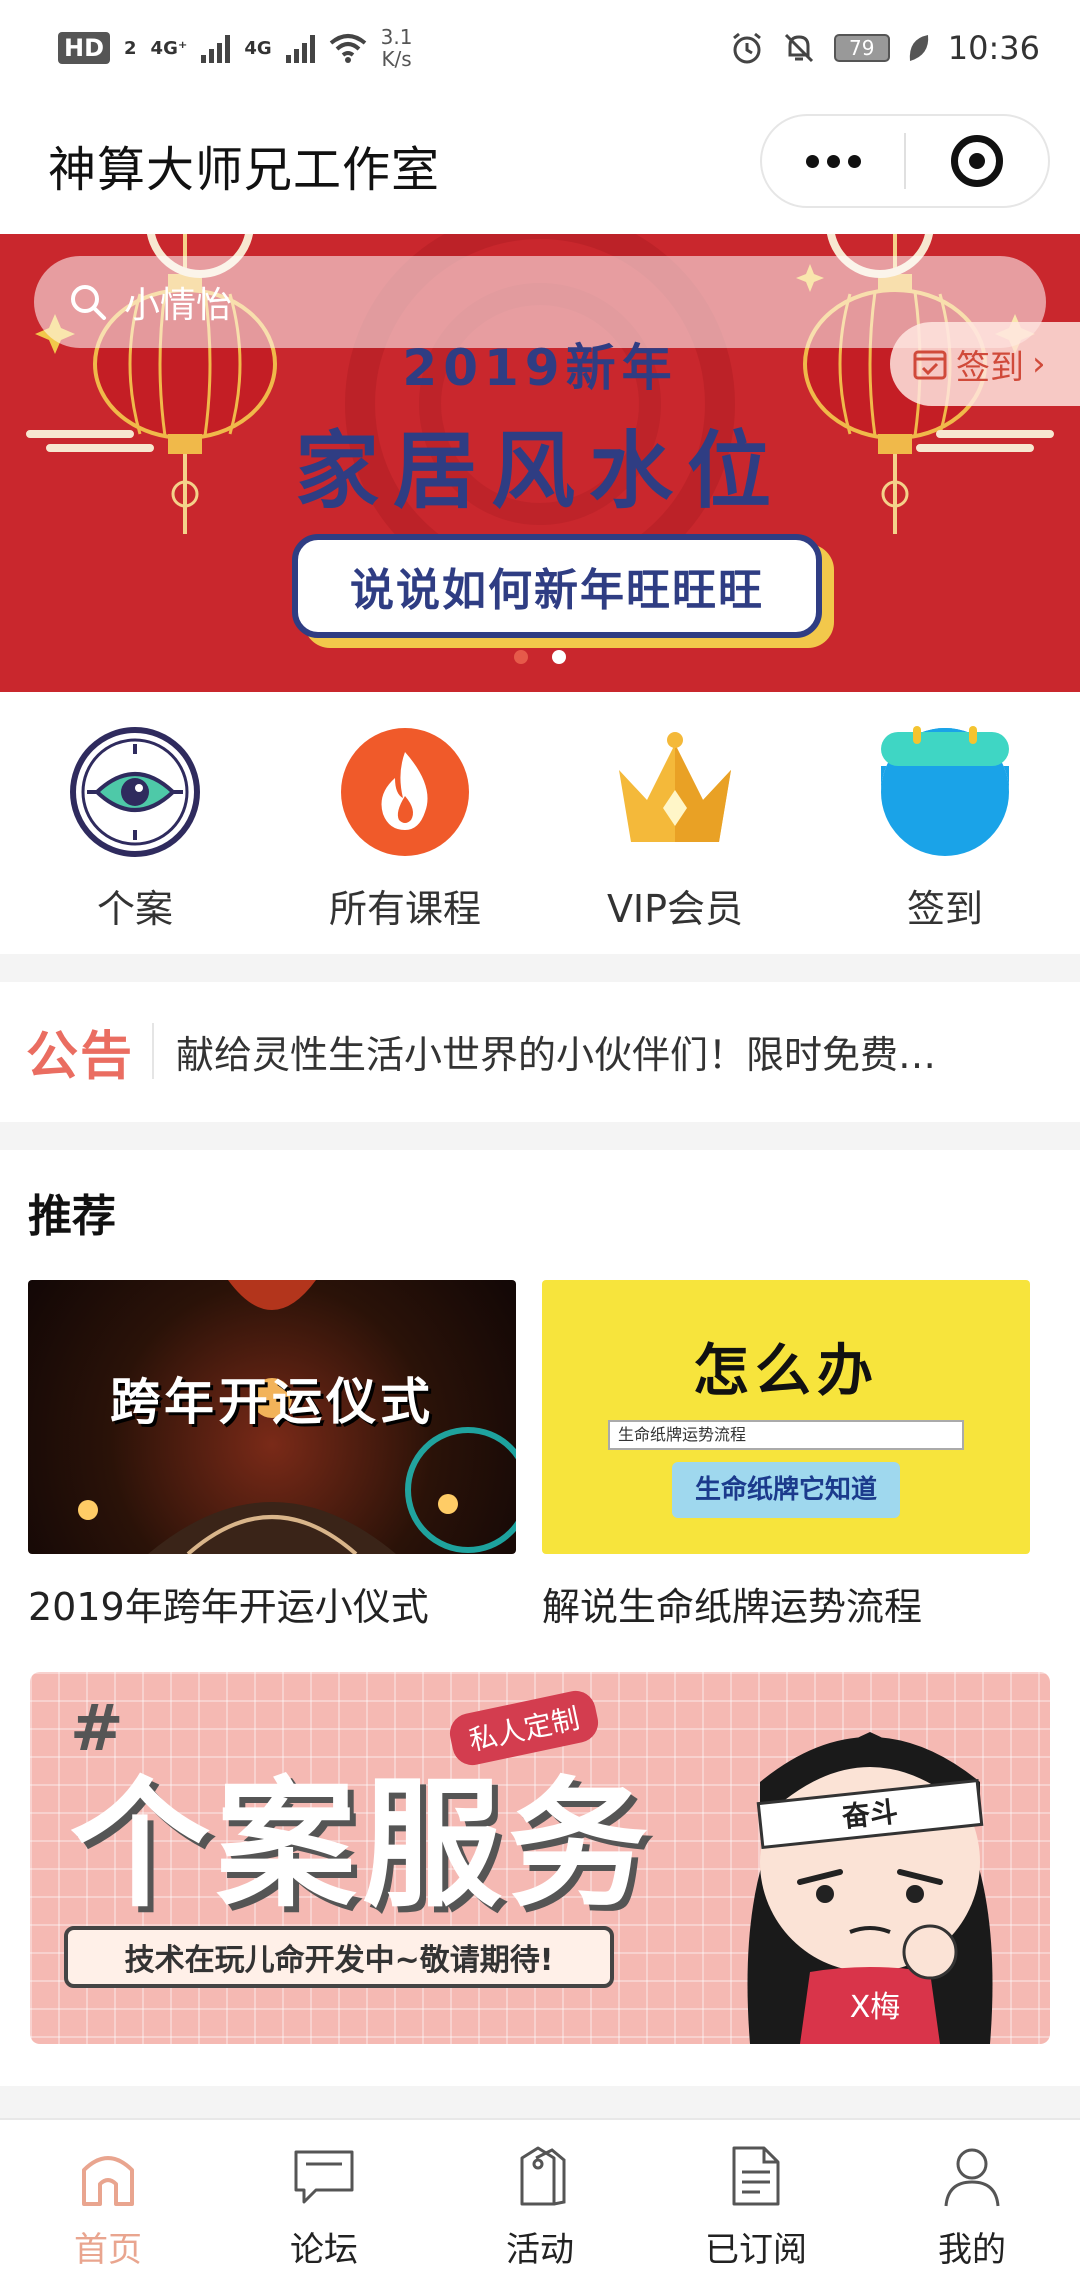 The image size is (1080, 2280). I want to click on recommend-card: 怎么办 生命纸牌运势流程 生命纸牌它知道 解说生命纸牌运势流程, so click(786, 1455).